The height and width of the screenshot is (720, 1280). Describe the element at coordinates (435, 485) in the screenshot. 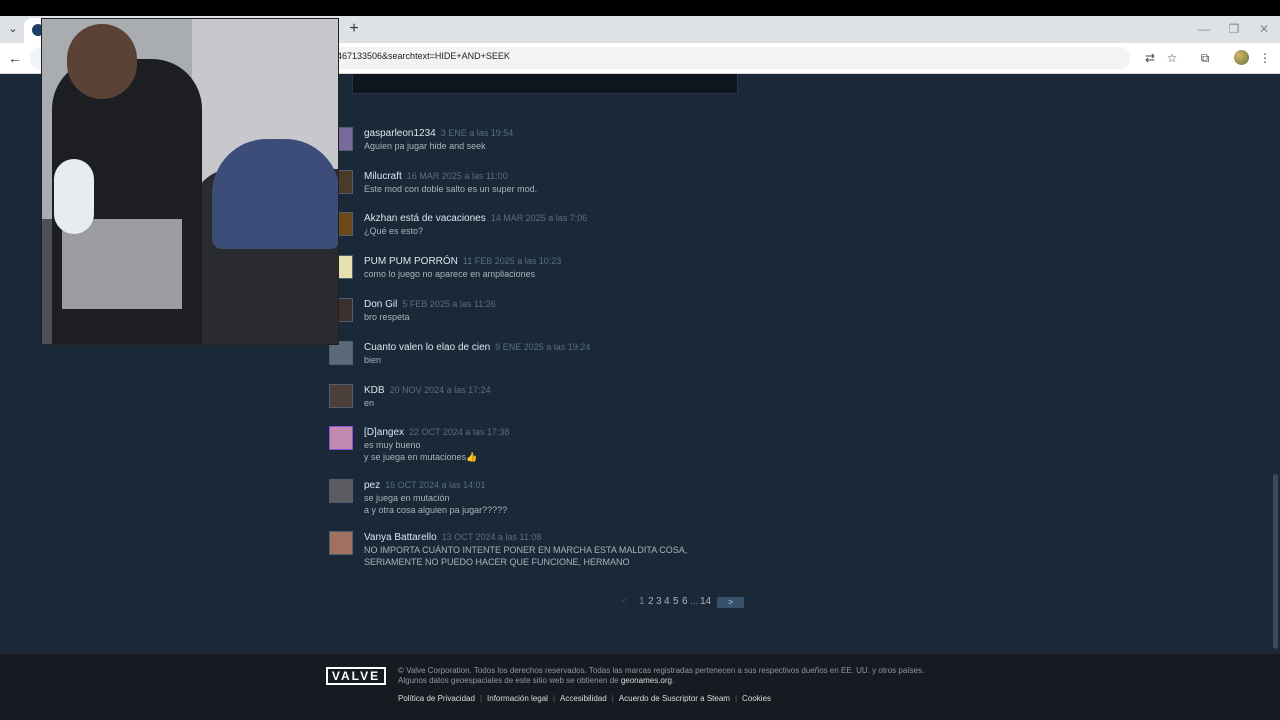

I see `comment-date: 16 OCT 2024 a las 14:01` at that location.